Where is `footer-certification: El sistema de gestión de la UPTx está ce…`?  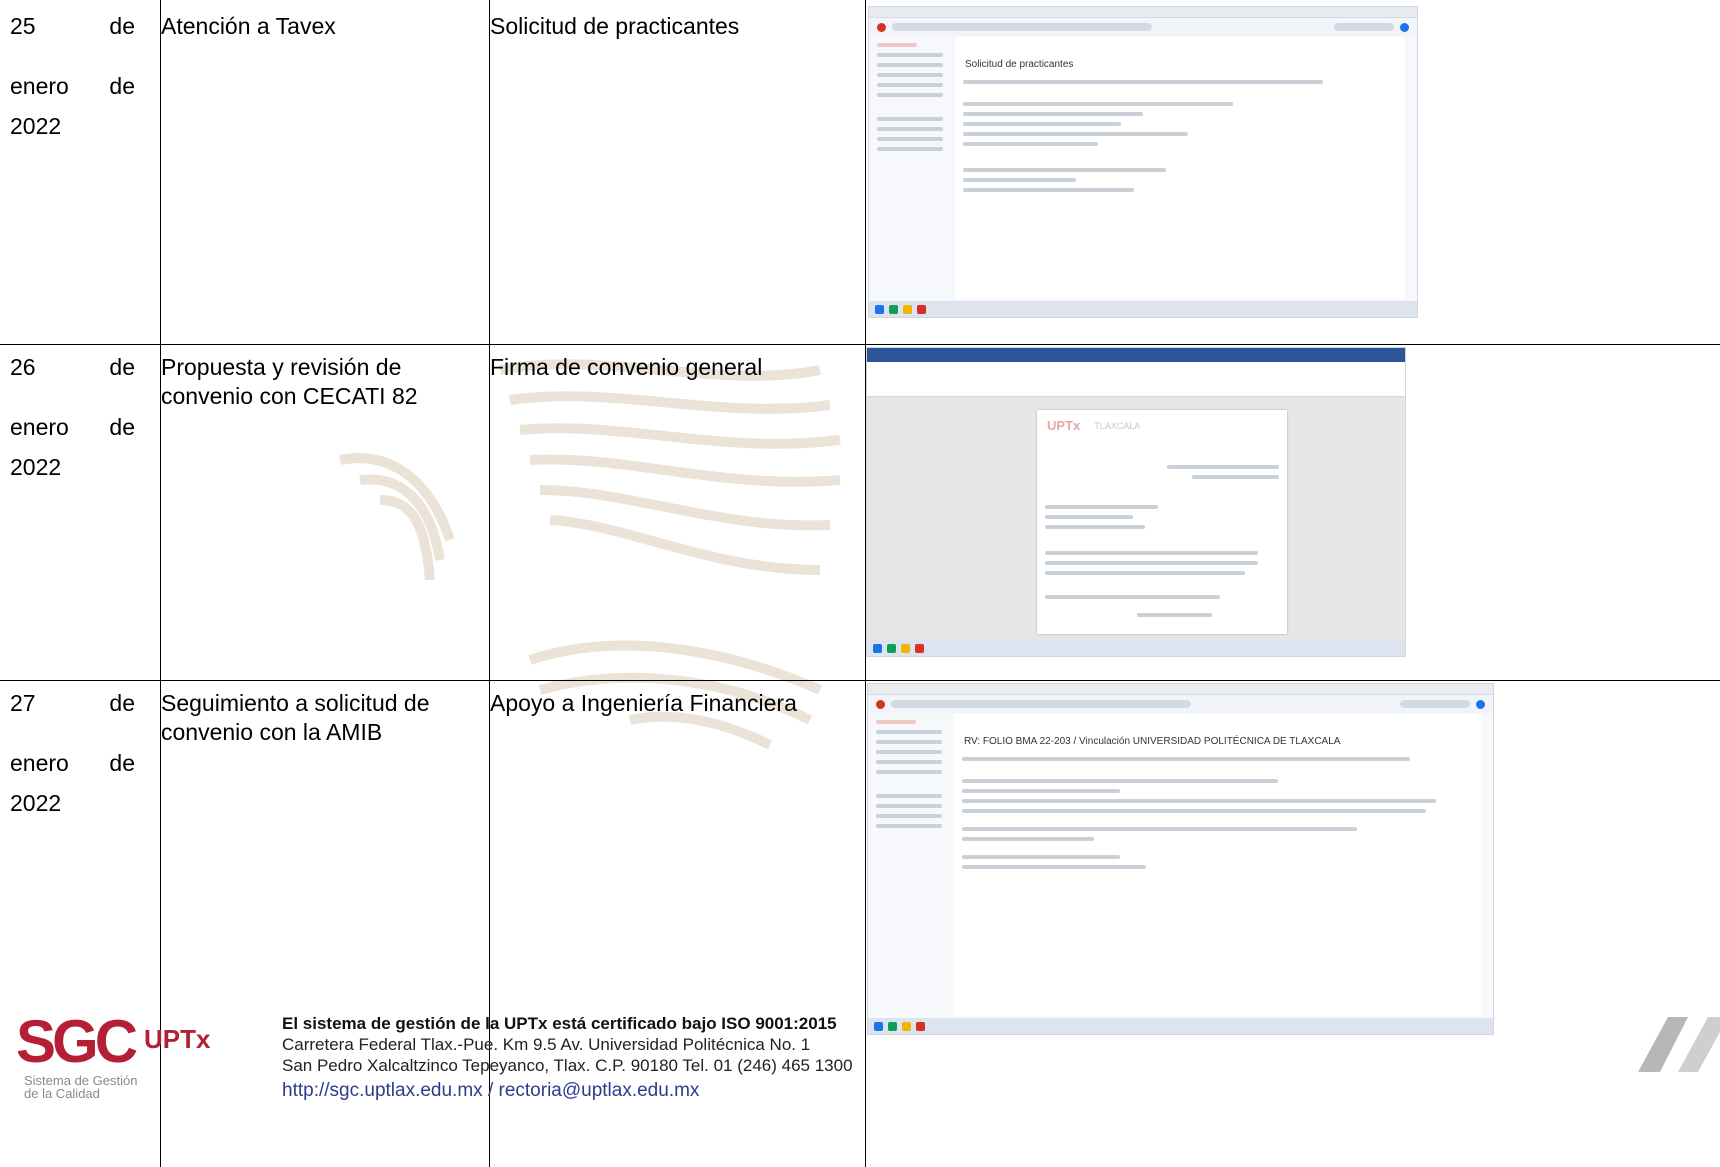 footer-certification: El sistema de gestión de la UPTx está ce… is located at coordinates (559, 1023).